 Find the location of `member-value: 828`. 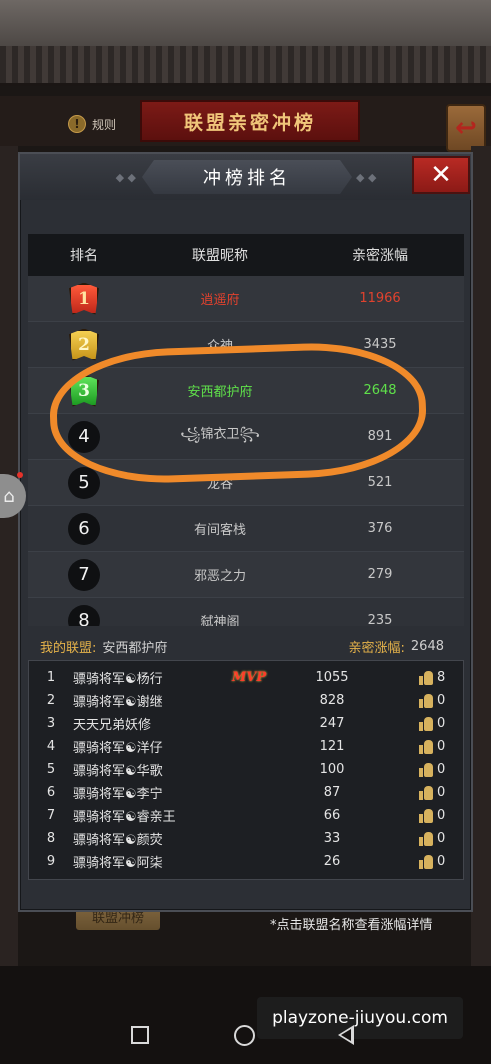

member-value: 828 is located at coordinates (332, 700).